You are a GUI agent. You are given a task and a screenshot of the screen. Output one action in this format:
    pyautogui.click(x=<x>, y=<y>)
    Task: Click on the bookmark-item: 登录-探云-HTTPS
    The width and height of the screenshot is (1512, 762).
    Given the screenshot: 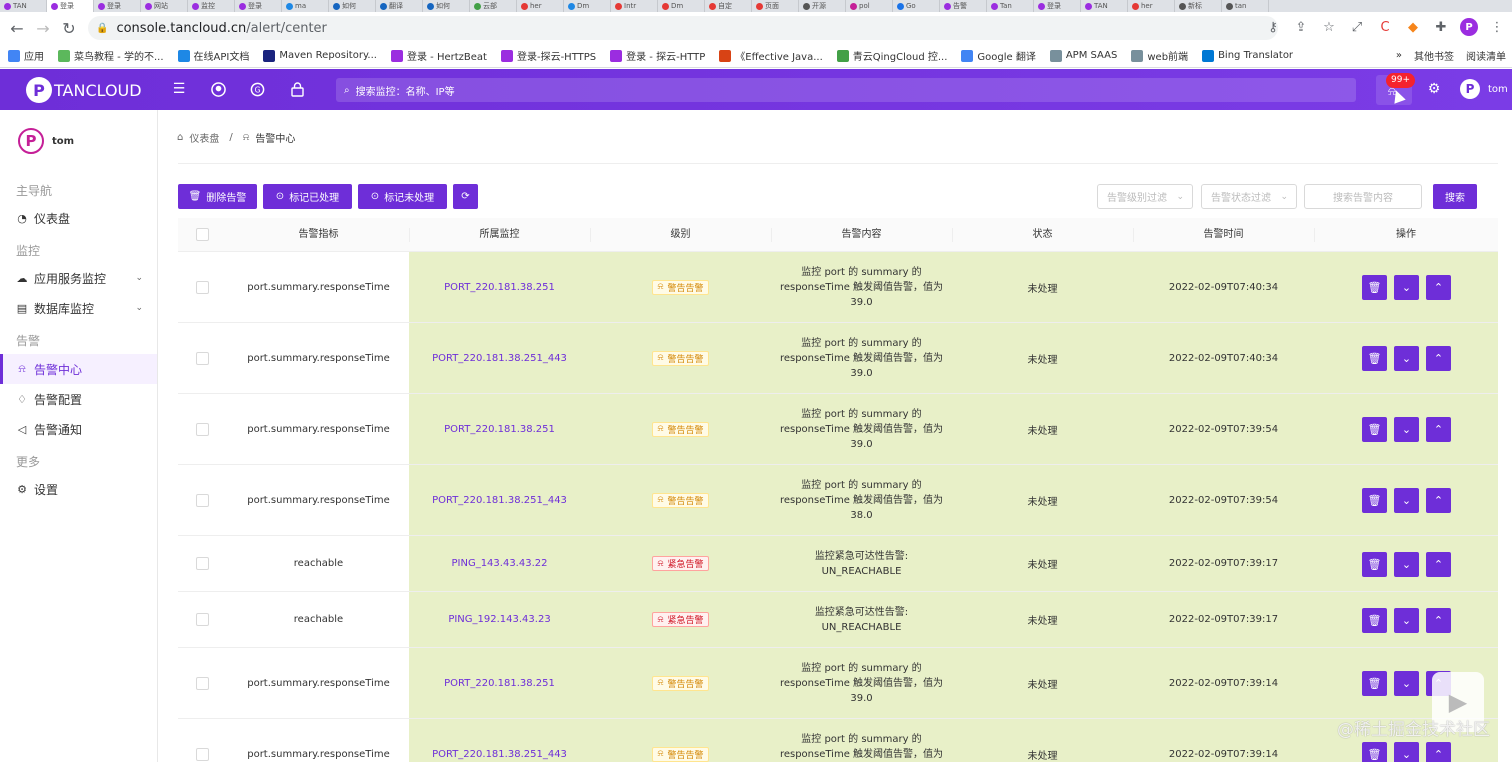 What is the action you would take?
    pyautogui.click(x=548, y=55)
    